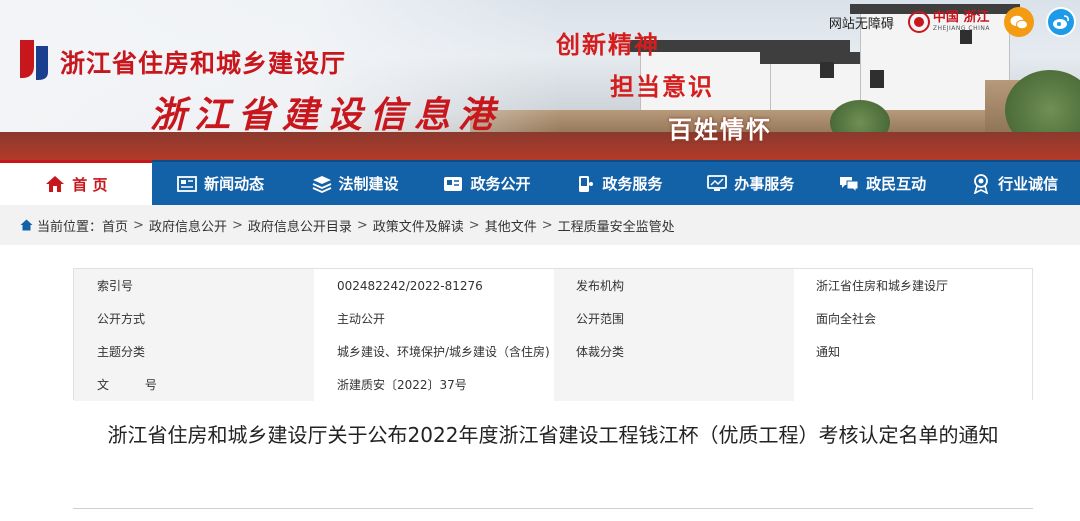 This screenshot has height=521, width=1080. I want to click on genre-value: 通知, so click(913, 351).